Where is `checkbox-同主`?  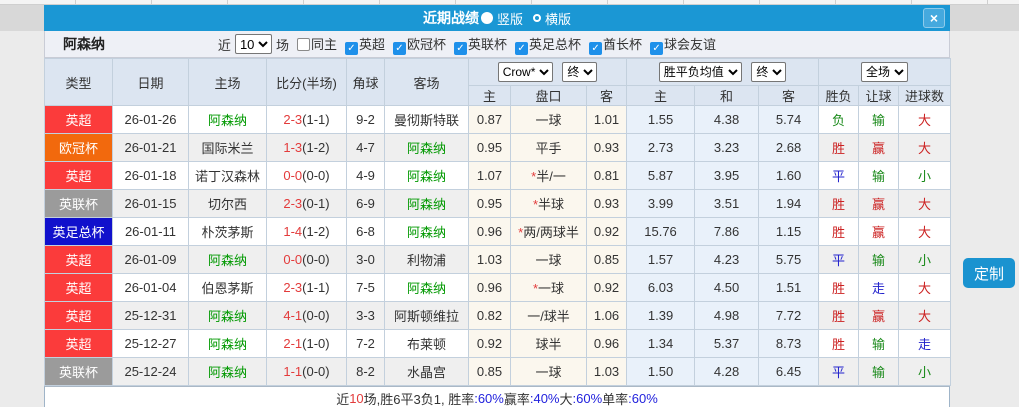
checkbox-同主 is located at coordinates (303, 44).